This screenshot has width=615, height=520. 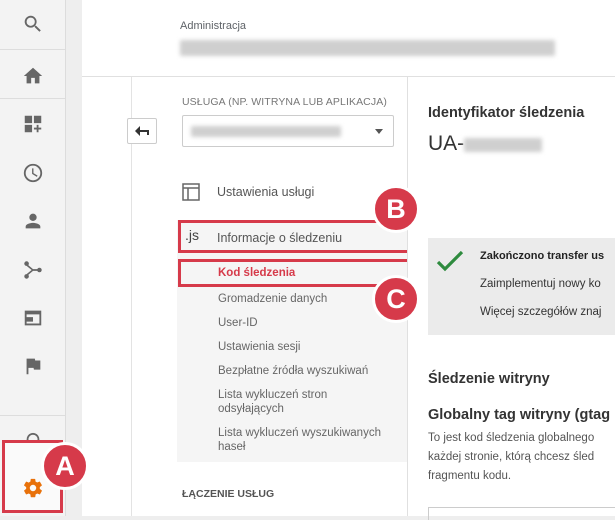 What do you see at coordinates (228, 494) in the screenshot?
I see `product-linking-heading: ŁĄCZENIE USŁUG` at bounding box center [228, 494].